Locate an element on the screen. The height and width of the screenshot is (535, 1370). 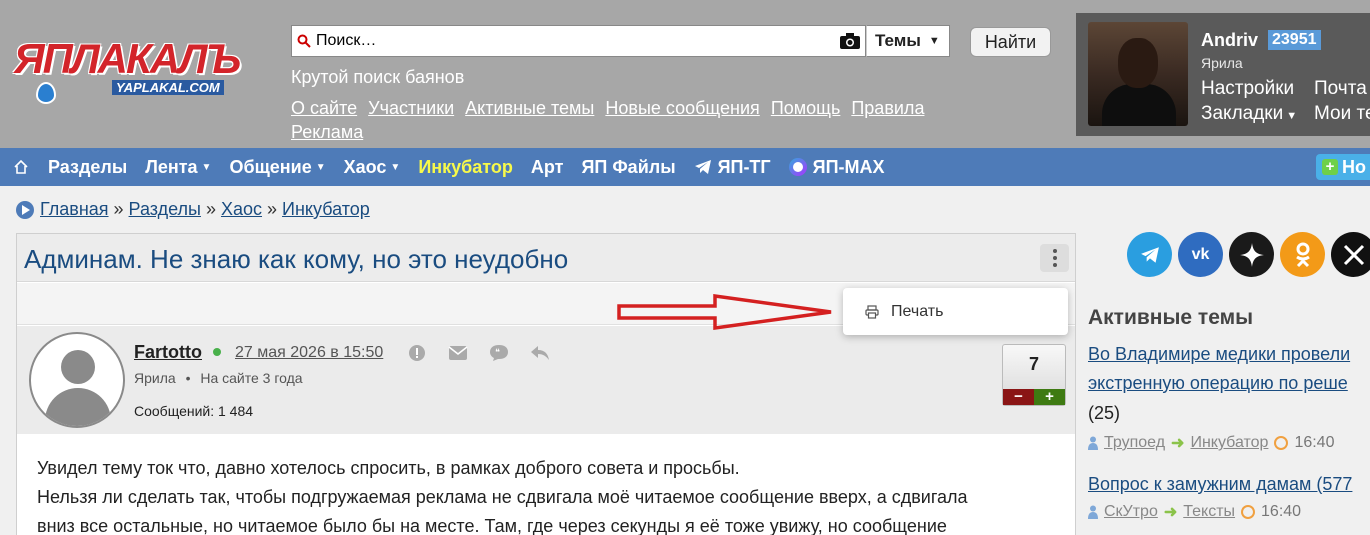
nav-chaos: Хаос ▼ is located at coordinates (372, 167).